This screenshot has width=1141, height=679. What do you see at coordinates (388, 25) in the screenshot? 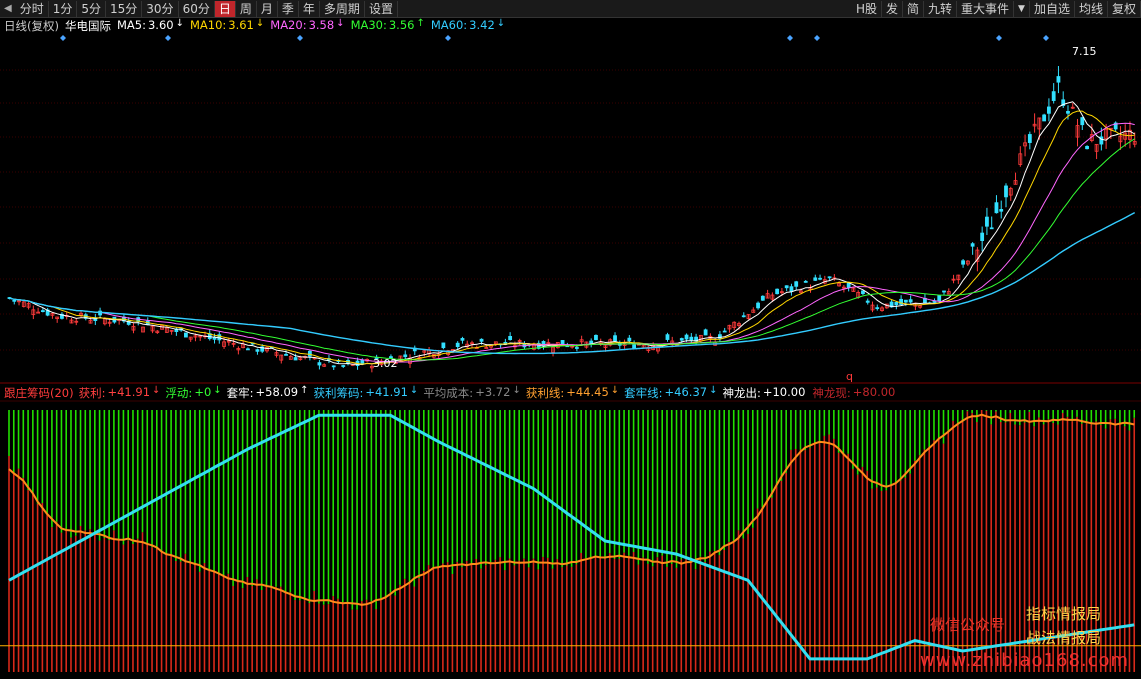
I see `ma-legend-3: MA30: 3.56 ↑` at bounding box center [388, 25].